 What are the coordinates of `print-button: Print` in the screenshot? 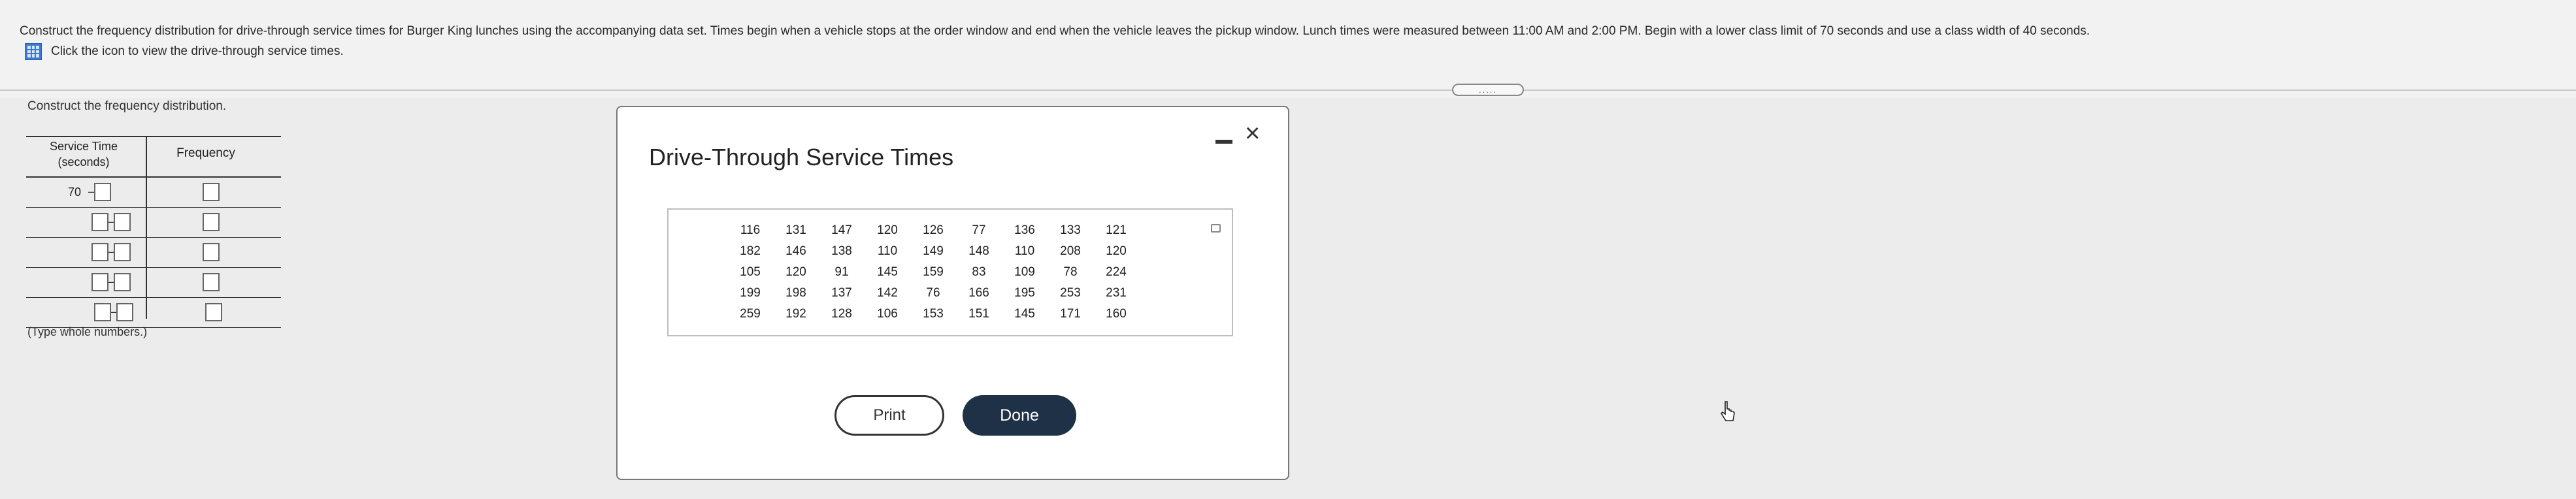 It's located at (889, 415).